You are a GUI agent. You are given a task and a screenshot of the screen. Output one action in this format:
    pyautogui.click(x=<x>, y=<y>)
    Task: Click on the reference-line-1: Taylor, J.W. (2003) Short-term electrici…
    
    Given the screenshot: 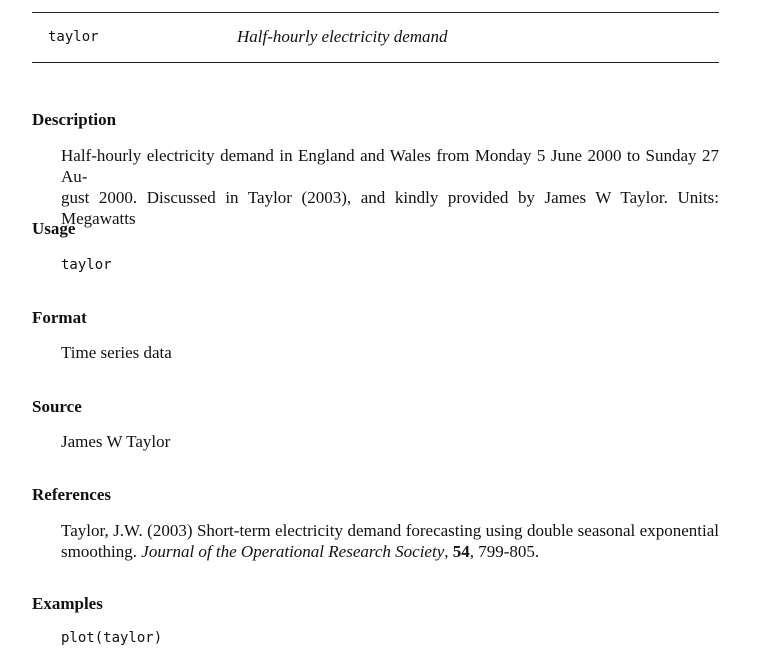 What is the action you would take?
    pyautogui.click(x=390, y=530)
    